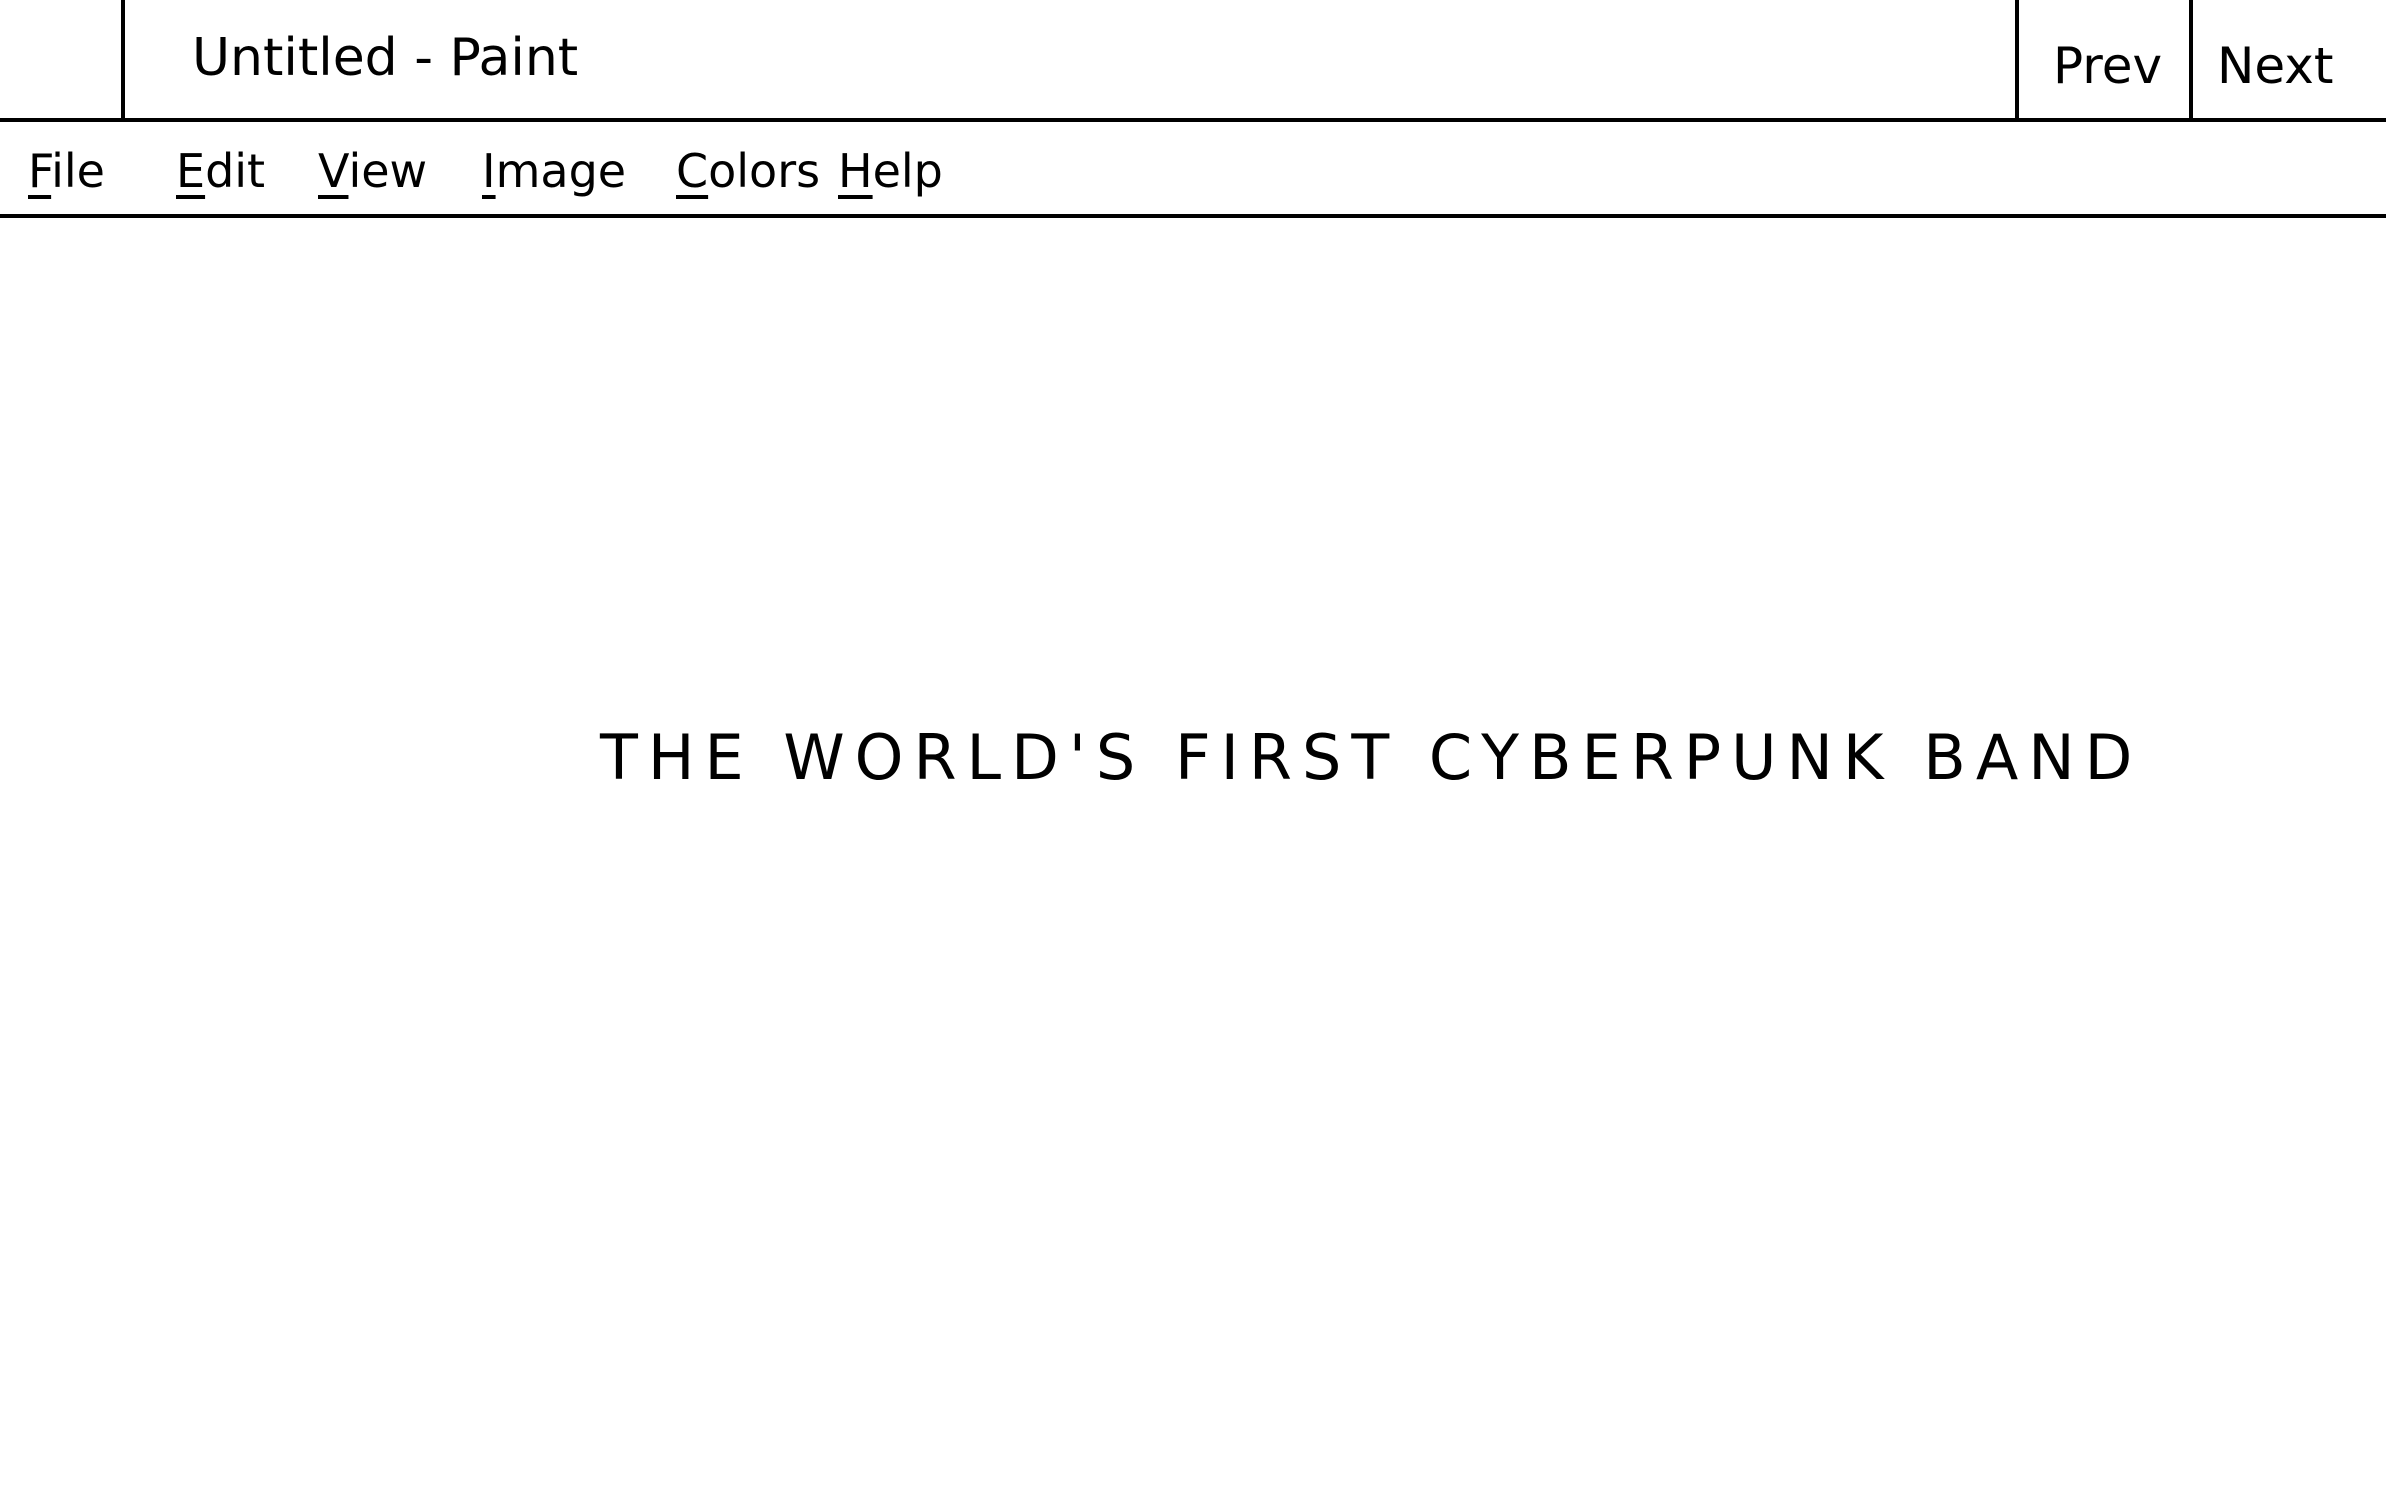  I want to click on menu-view-accelerator: V, so click(333, 171).